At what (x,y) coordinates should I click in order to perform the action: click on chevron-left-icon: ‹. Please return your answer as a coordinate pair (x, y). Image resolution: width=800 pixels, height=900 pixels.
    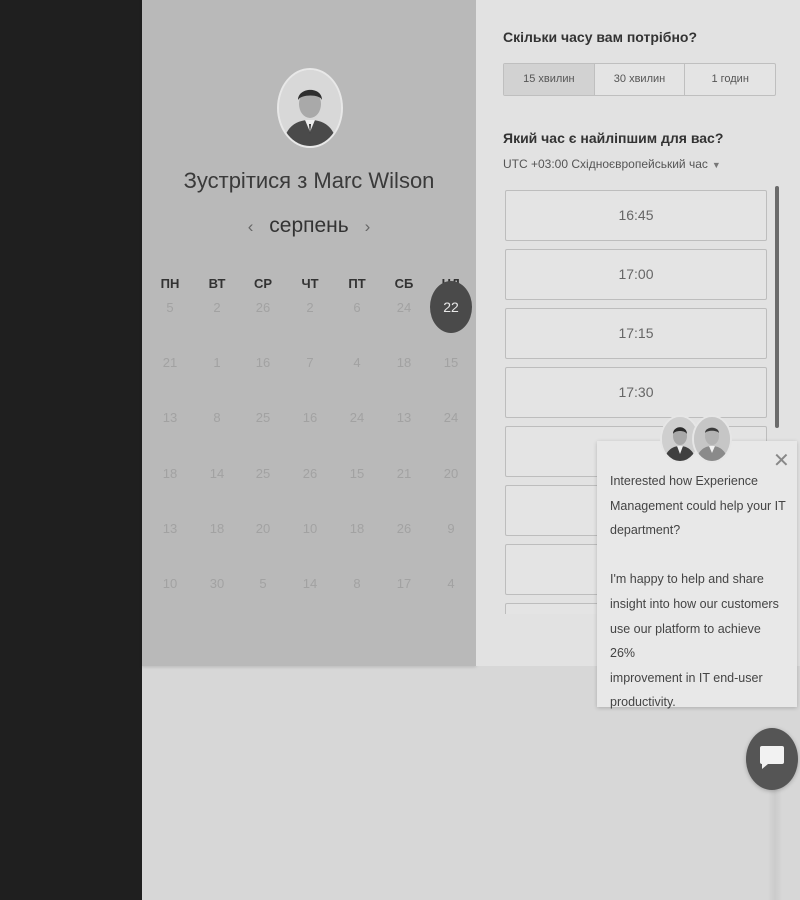
    Looking at the image, I should click on (251, 227).